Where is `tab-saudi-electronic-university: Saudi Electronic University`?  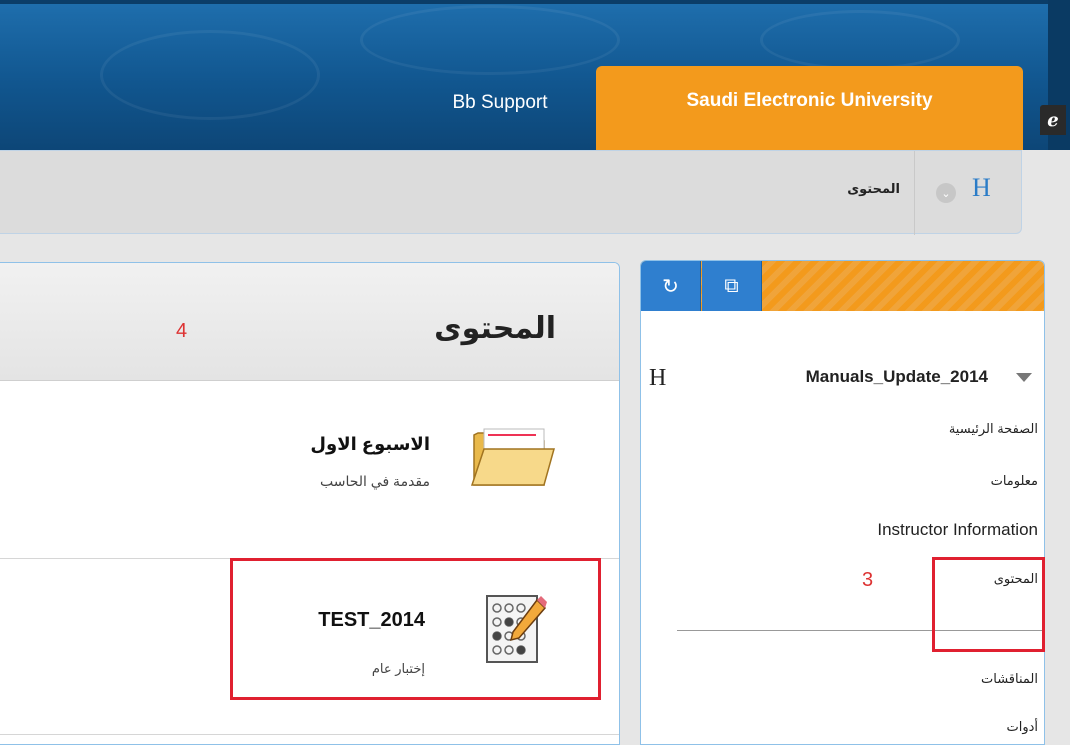 tab-saudi-electronic-university: Saudi Electronic University is located at coordinates (809, 108).